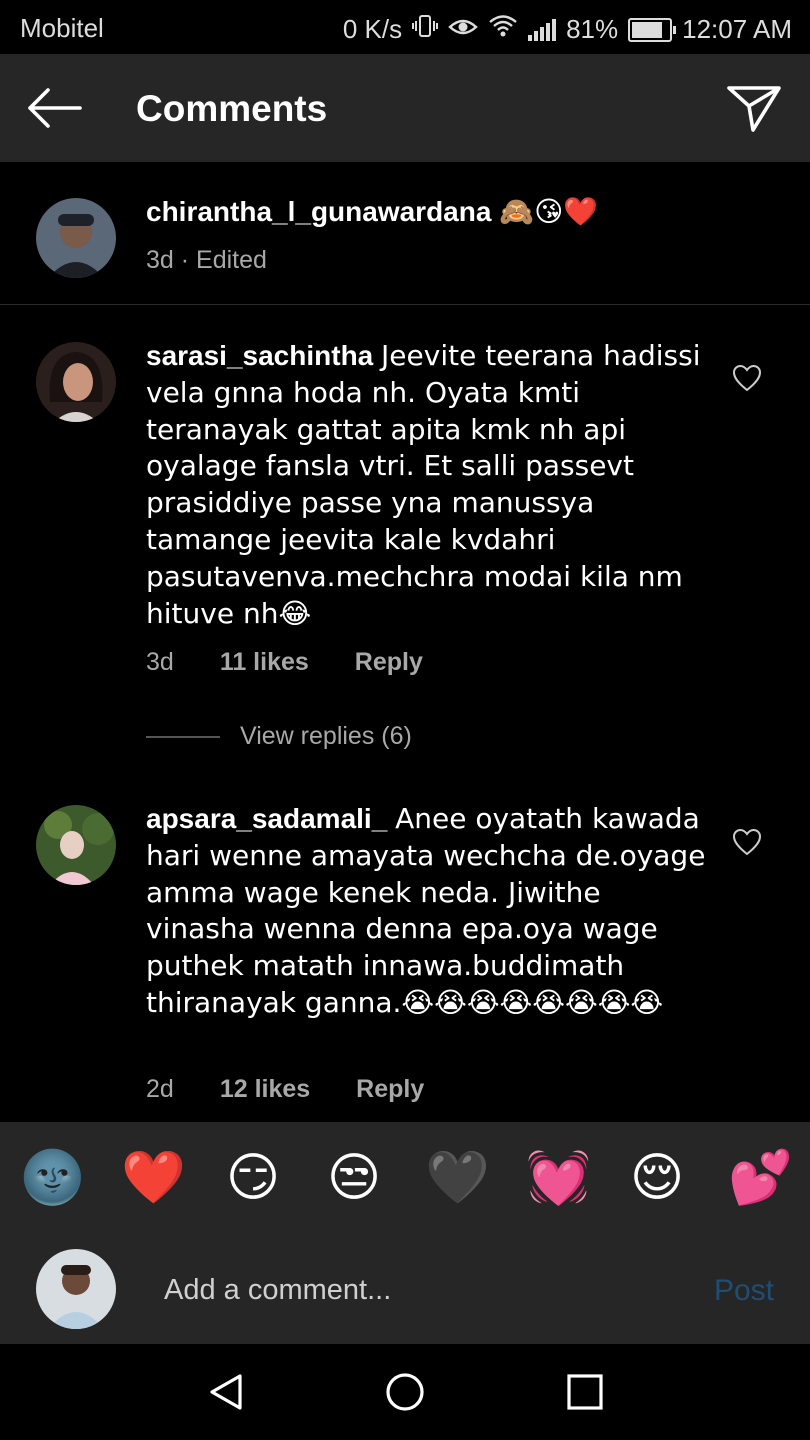 The height and width of the screenshot is (1440, 810). What do you see at coordinates (253, 1178) in the screenshot?
I see `emoji-smirk: 😏` at bounding box center [253, 1178].